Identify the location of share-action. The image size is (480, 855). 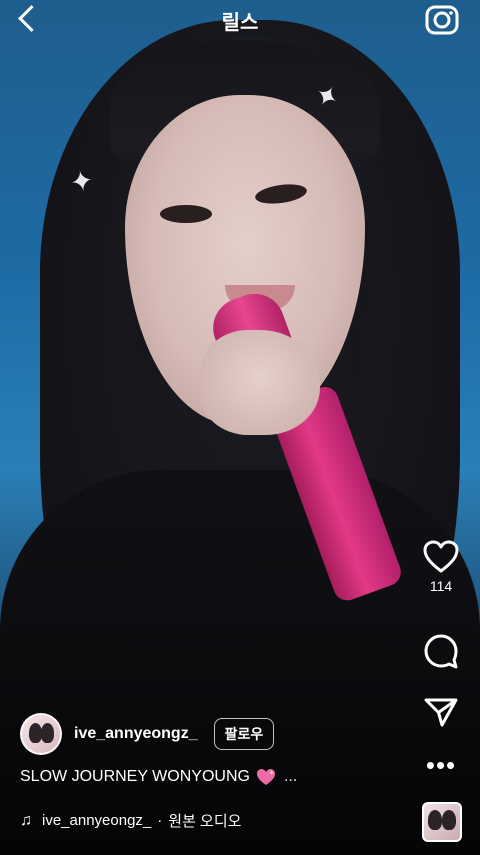
(441, 712).